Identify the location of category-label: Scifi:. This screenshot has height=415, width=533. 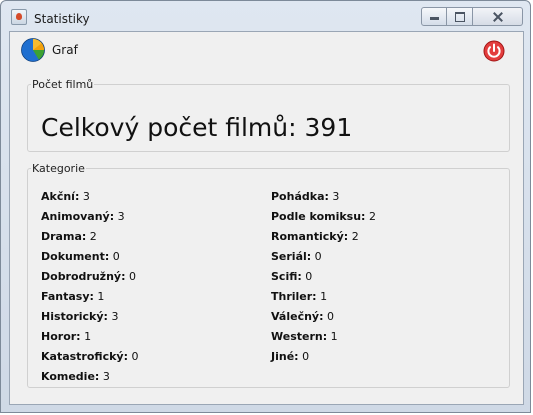
(286, 276).